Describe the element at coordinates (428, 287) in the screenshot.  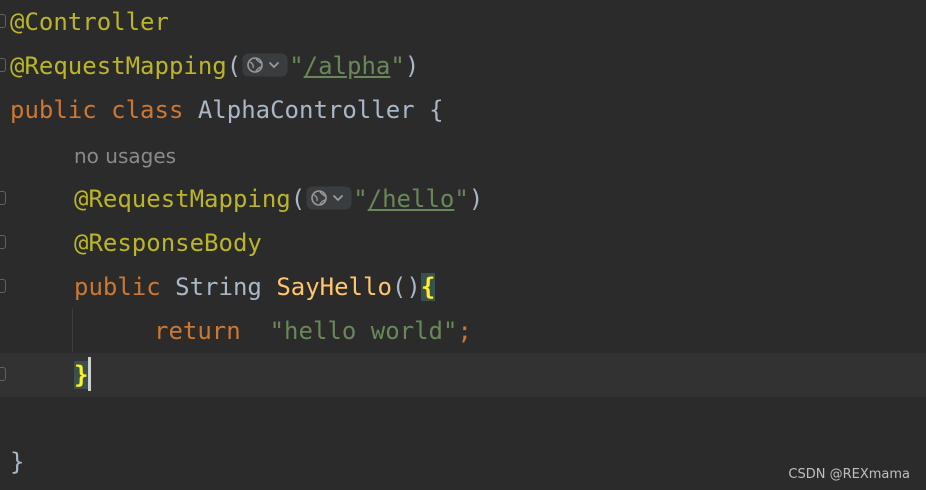
I see `matched-brace-open: {` at that location.